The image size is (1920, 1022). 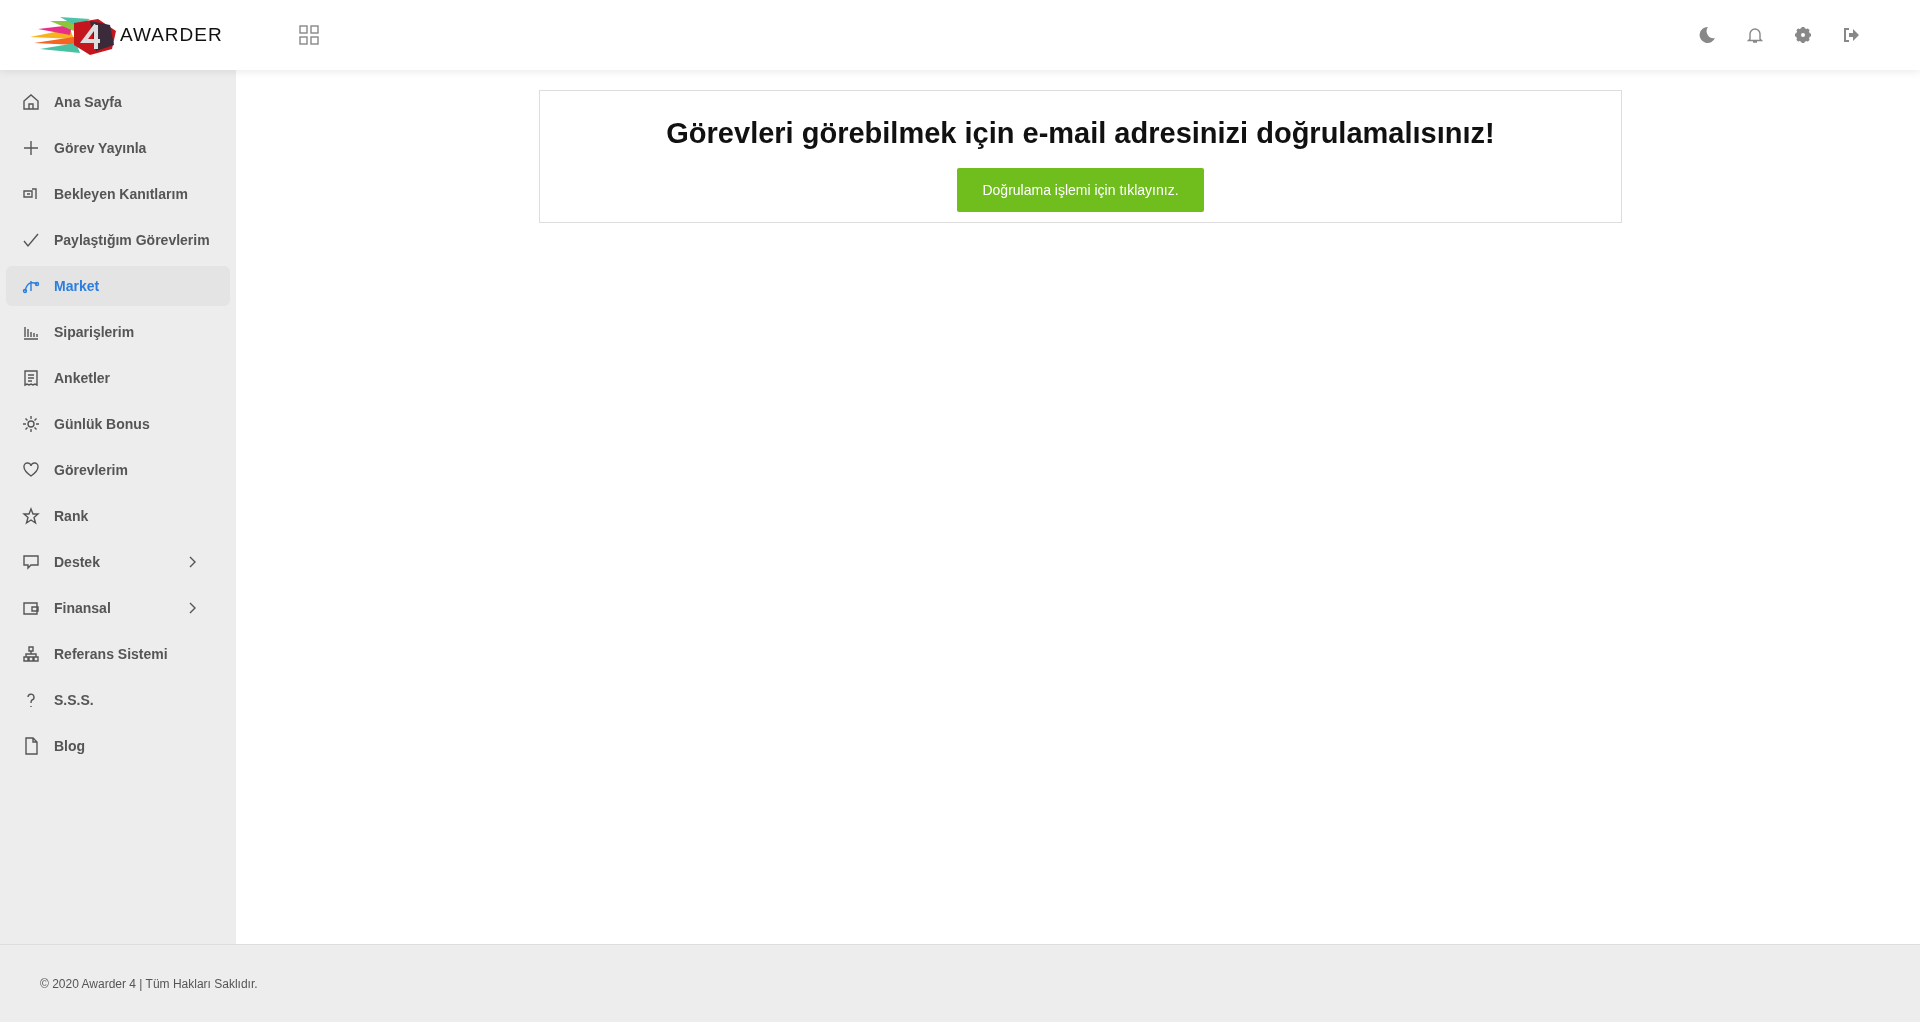 I want to click on sidebar-item: Blog, so click(x=118, y=746).